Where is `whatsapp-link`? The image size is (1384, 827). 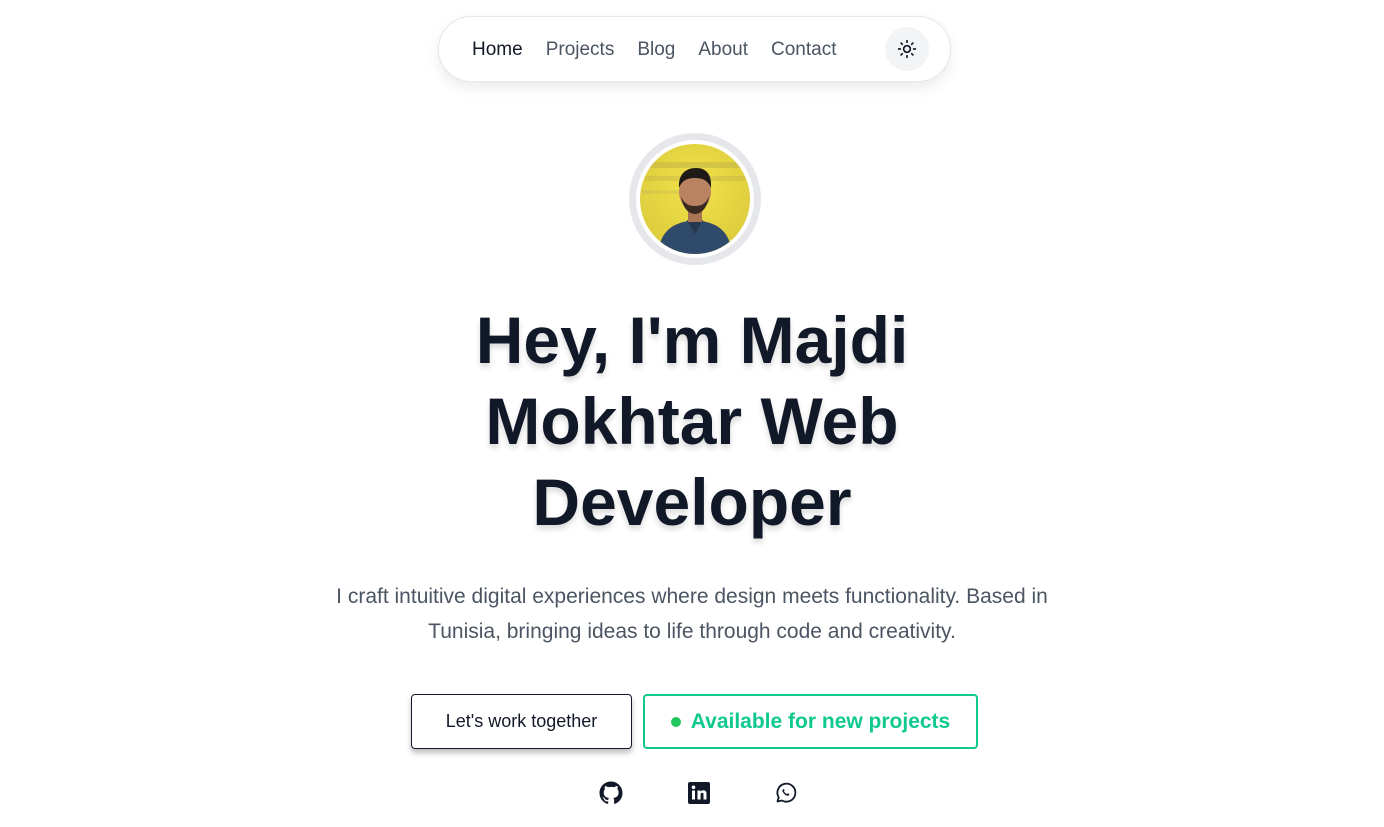
whatsapp-link is located at coordinates (786, 793).